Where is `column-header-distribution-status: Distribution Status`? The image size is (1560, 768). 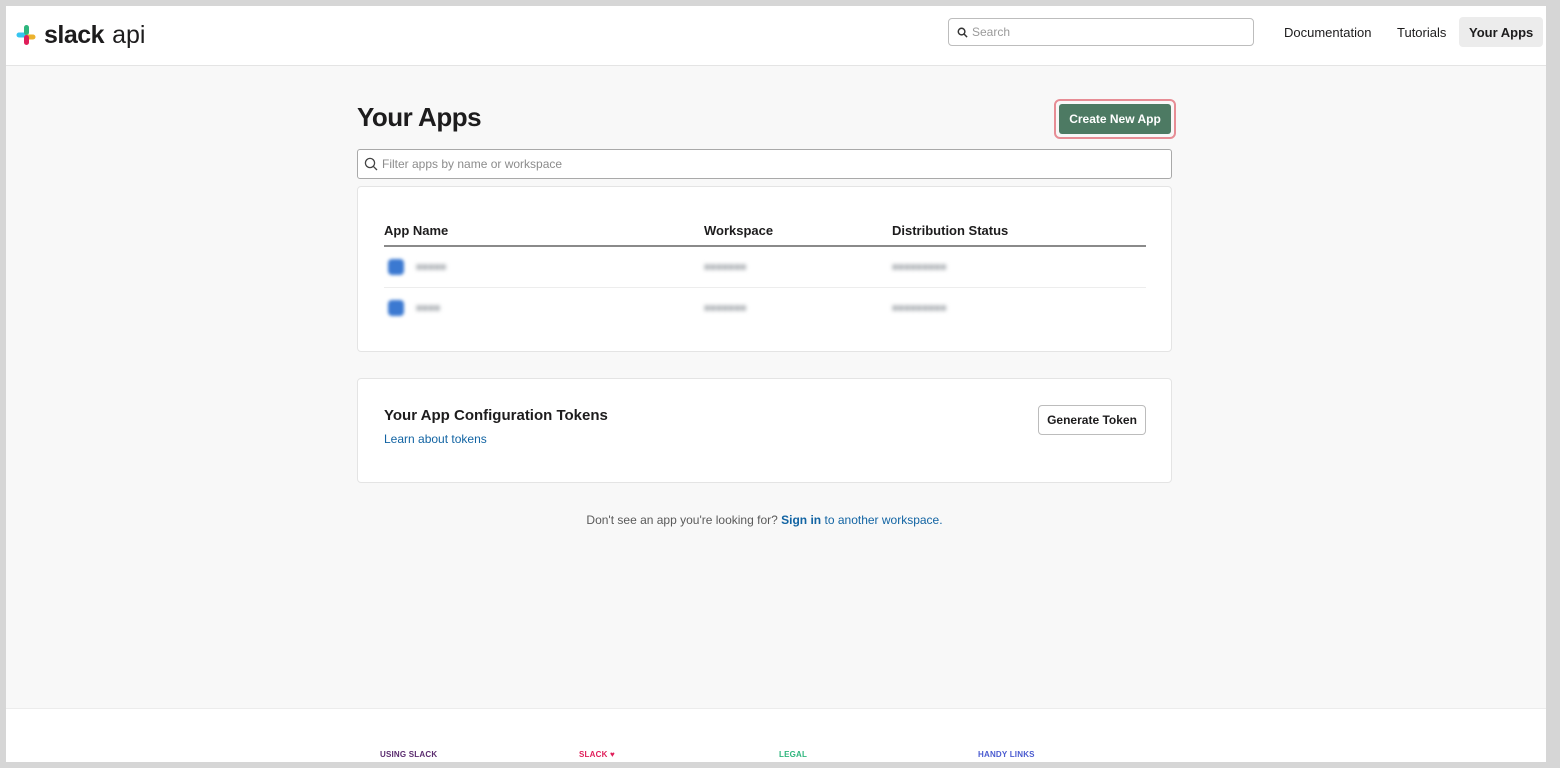 column-header-distribution-status: Distribution Status is located at coordinates (950, 230).